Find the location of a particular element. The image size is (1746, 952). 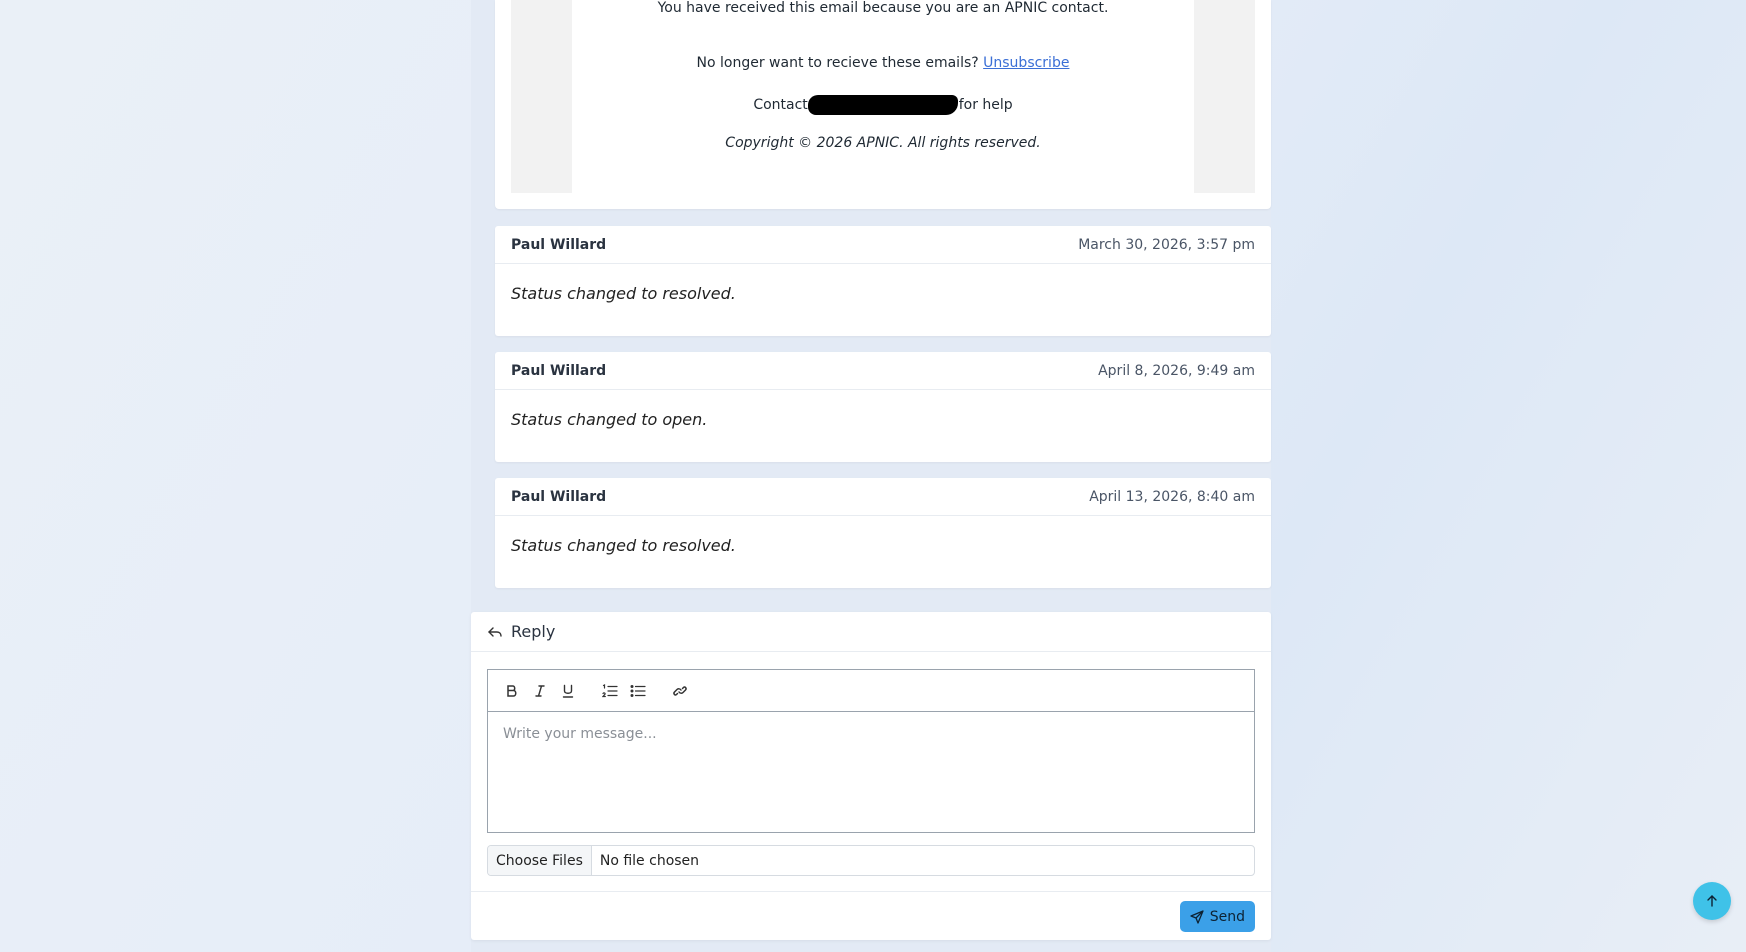

activity-date: April 8, 2026, 9:49 am is located at coordinates (1176, 370).